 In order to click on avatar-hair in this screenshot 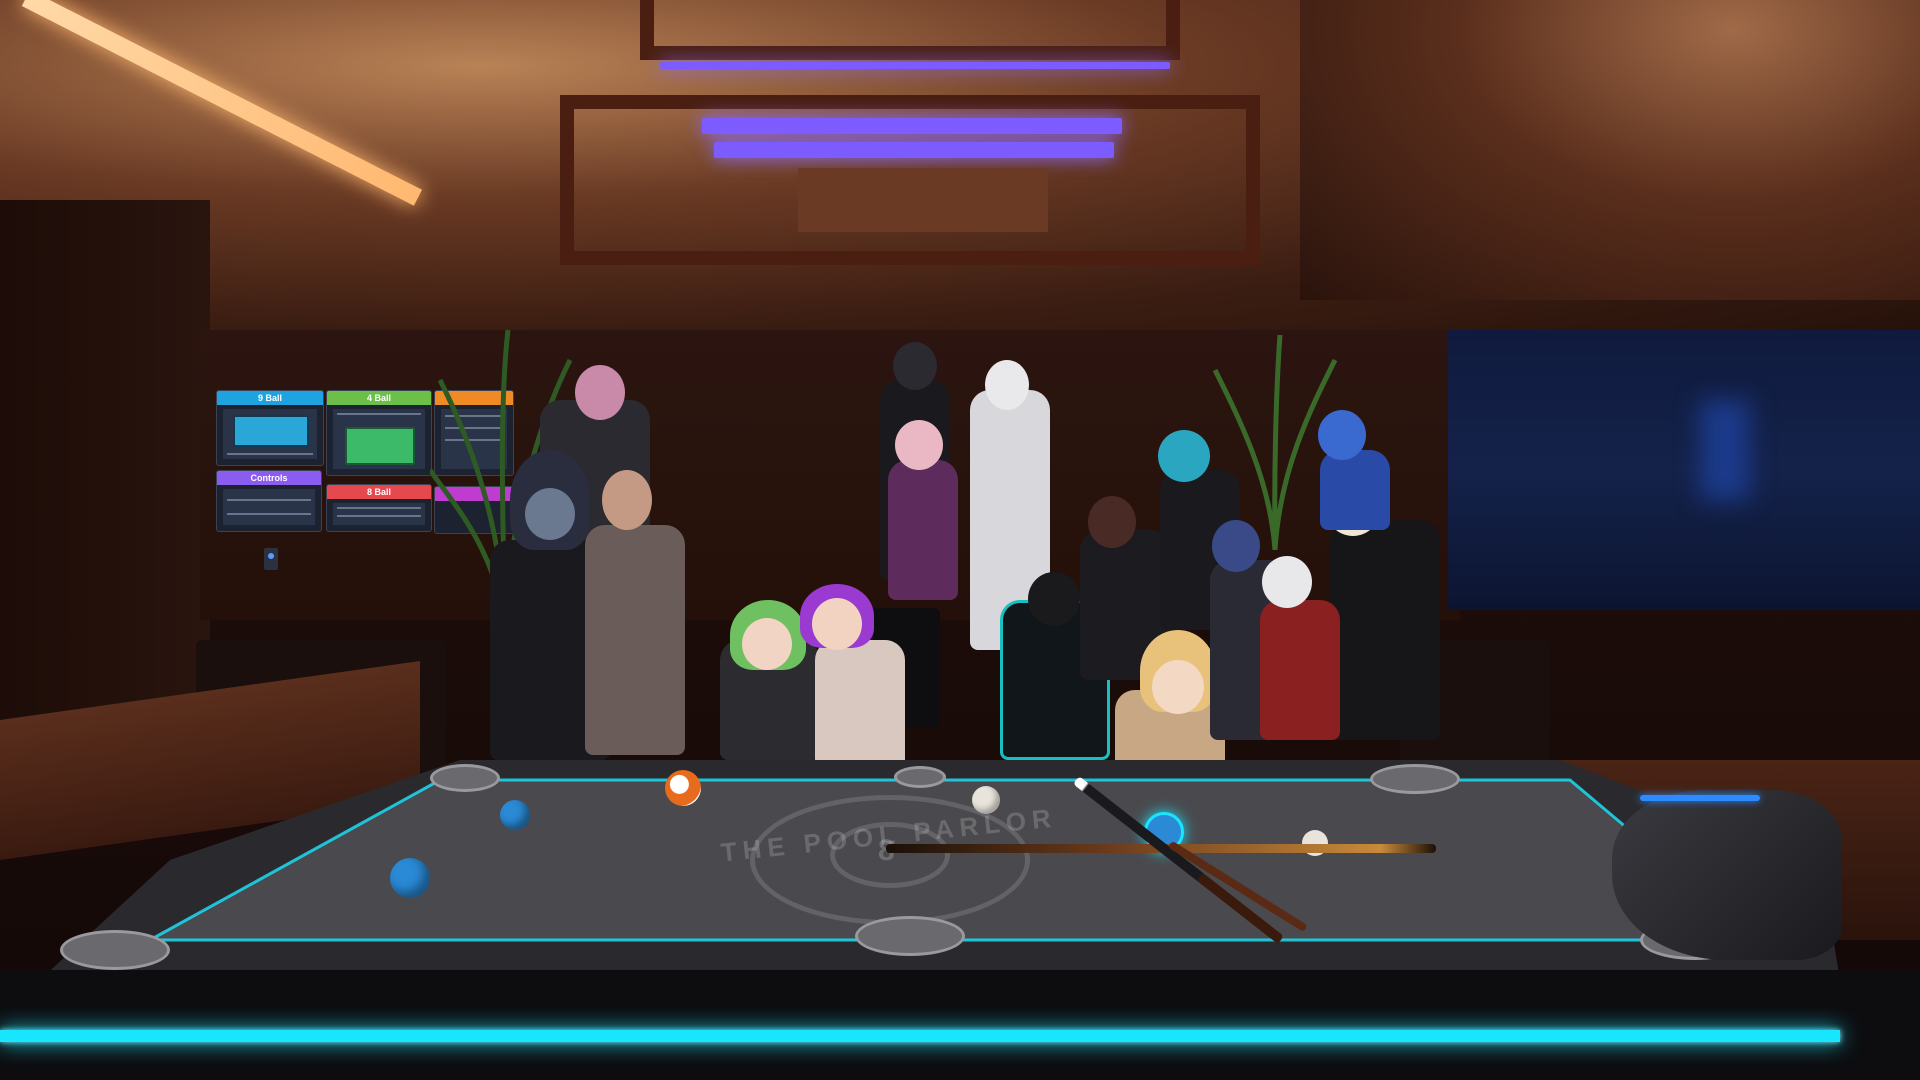, I will do `click(1178, 671)`.